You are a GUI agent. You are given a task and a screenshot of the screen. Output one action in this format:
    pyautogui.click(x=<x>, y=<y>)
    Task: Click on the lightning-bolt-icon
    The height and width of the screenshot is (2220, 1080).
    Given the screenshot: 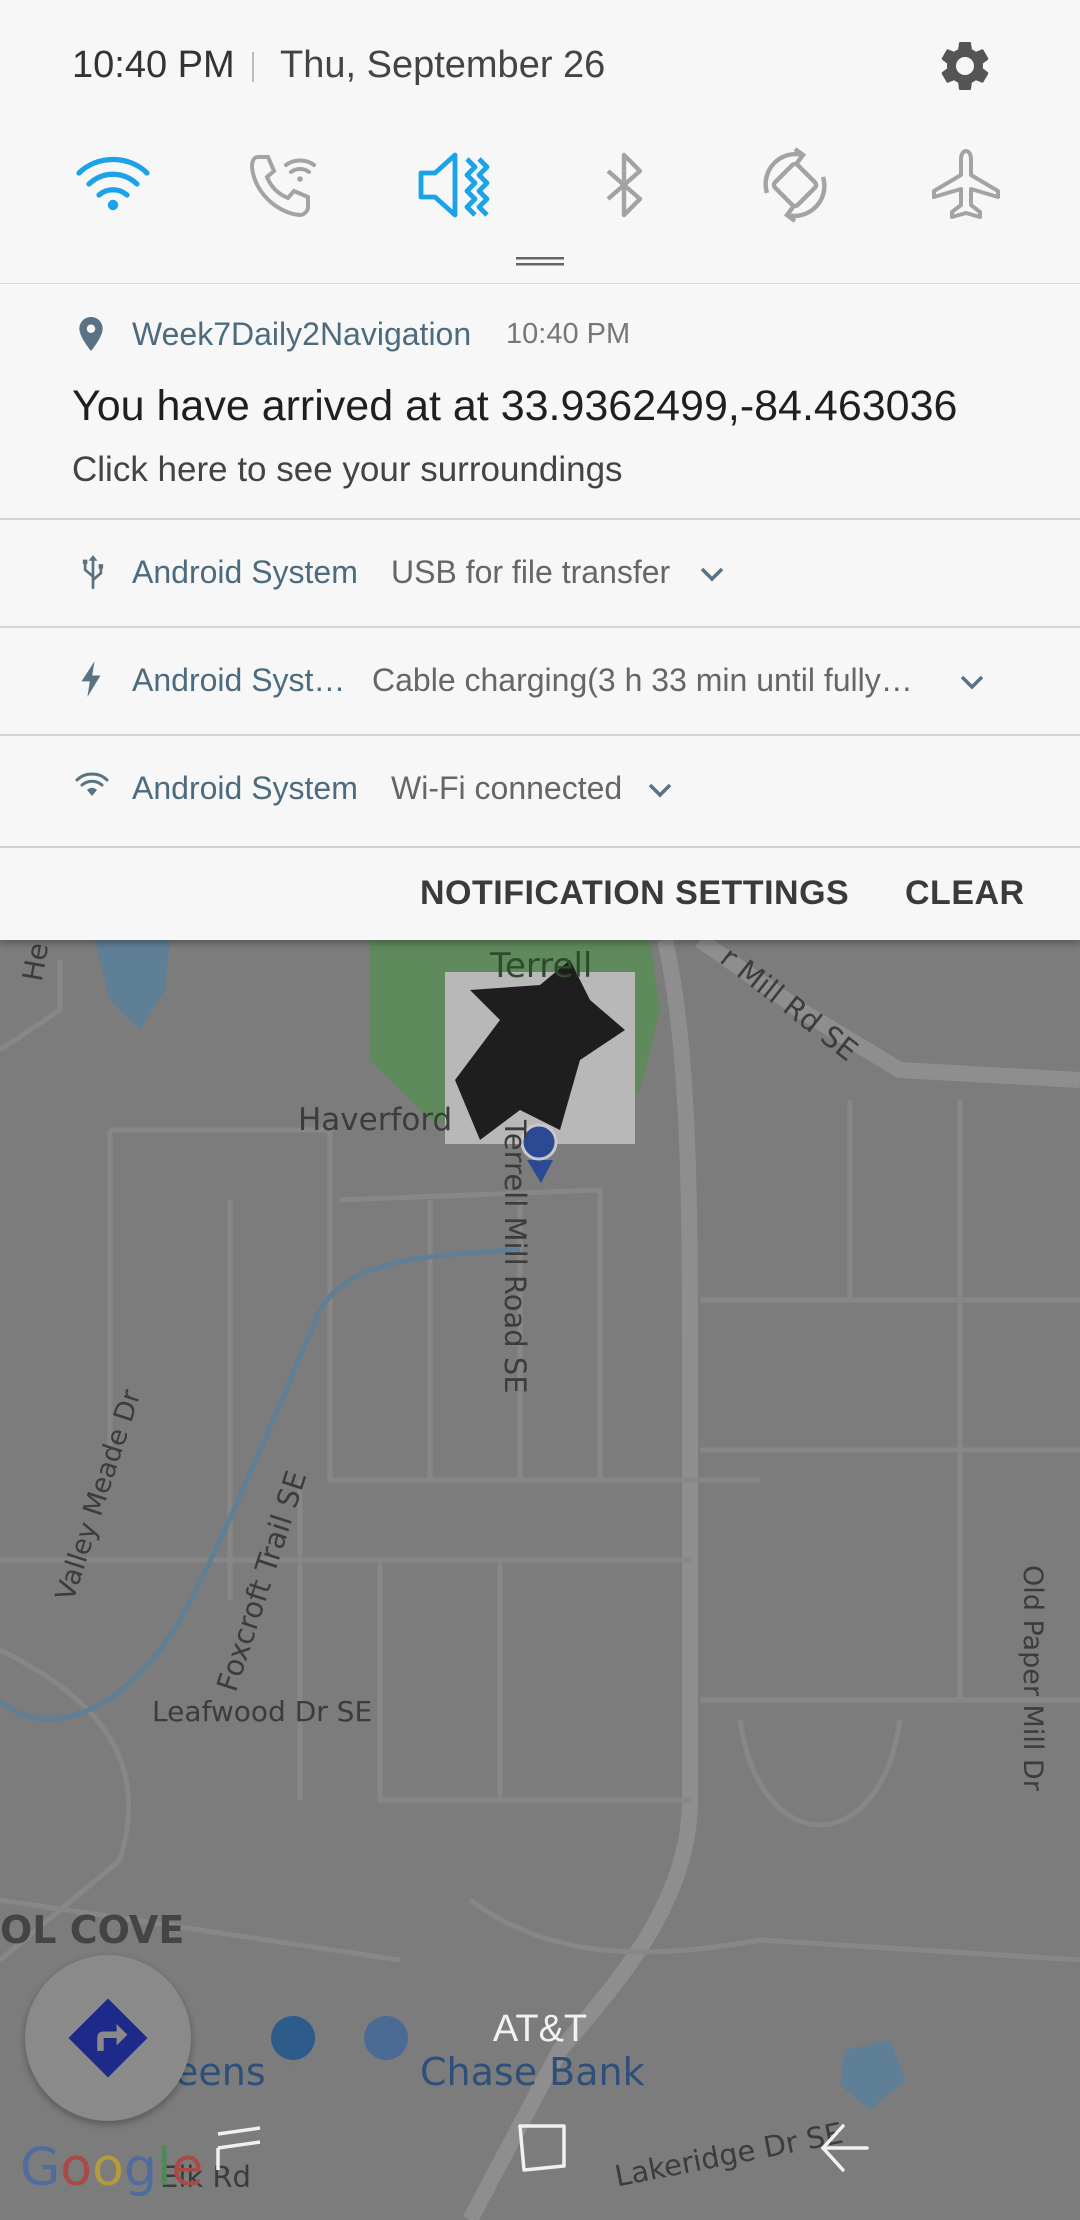 What is the action you would take?
    pyautogui.click(x=91, y=679)
    